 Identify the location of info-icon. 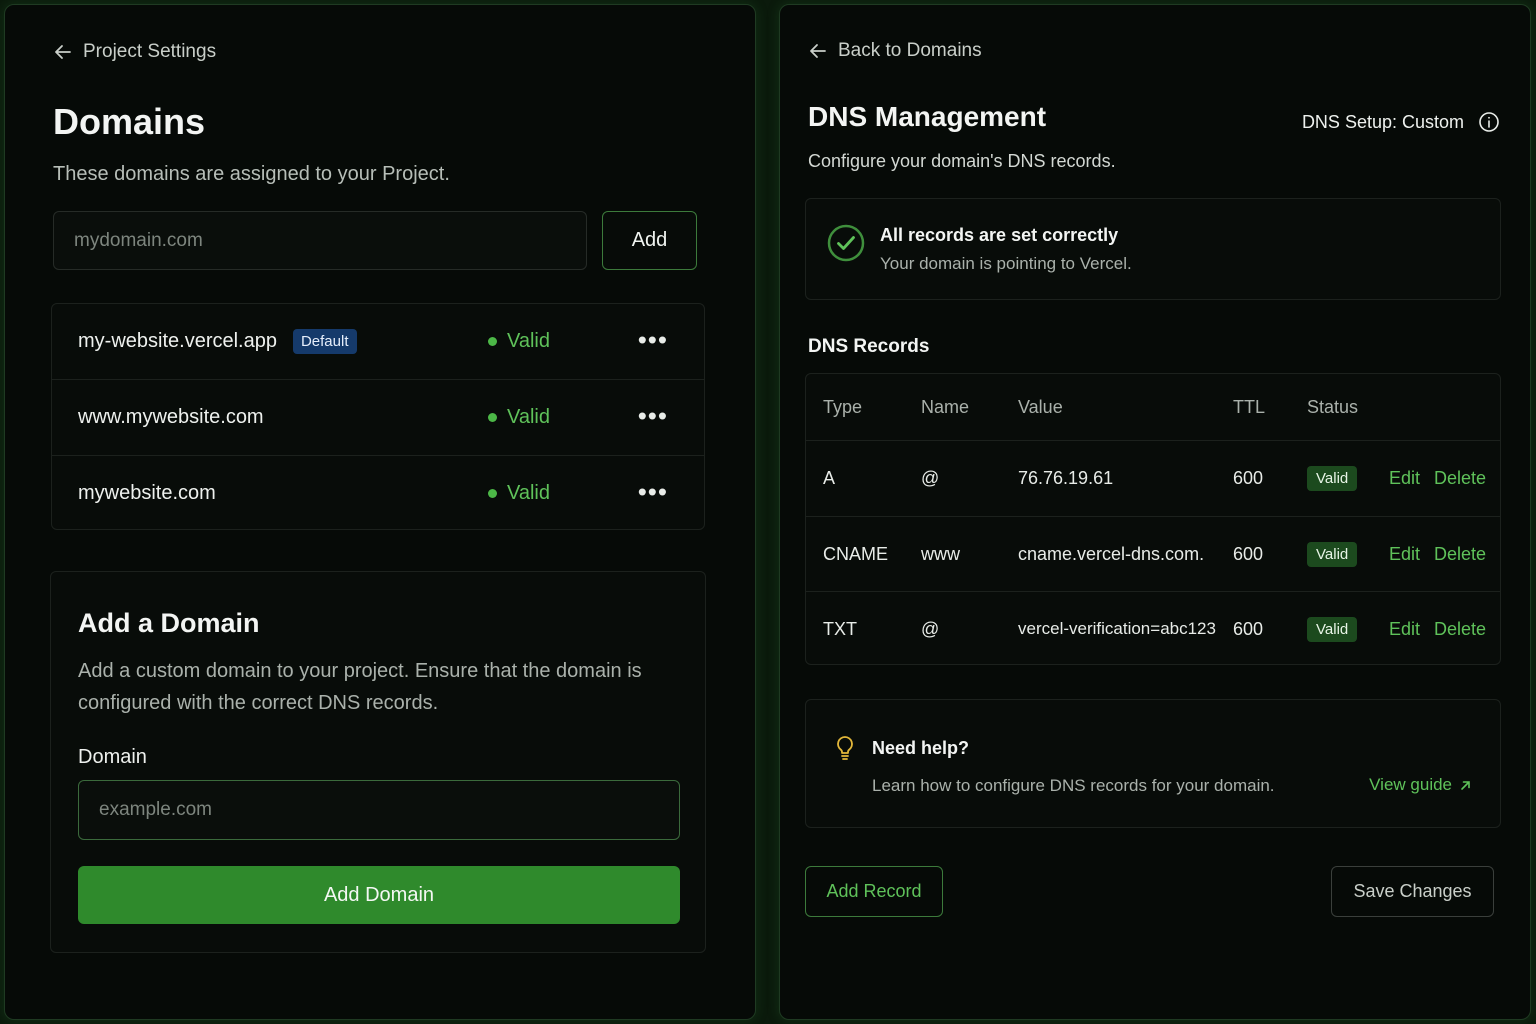
(1489, 122).